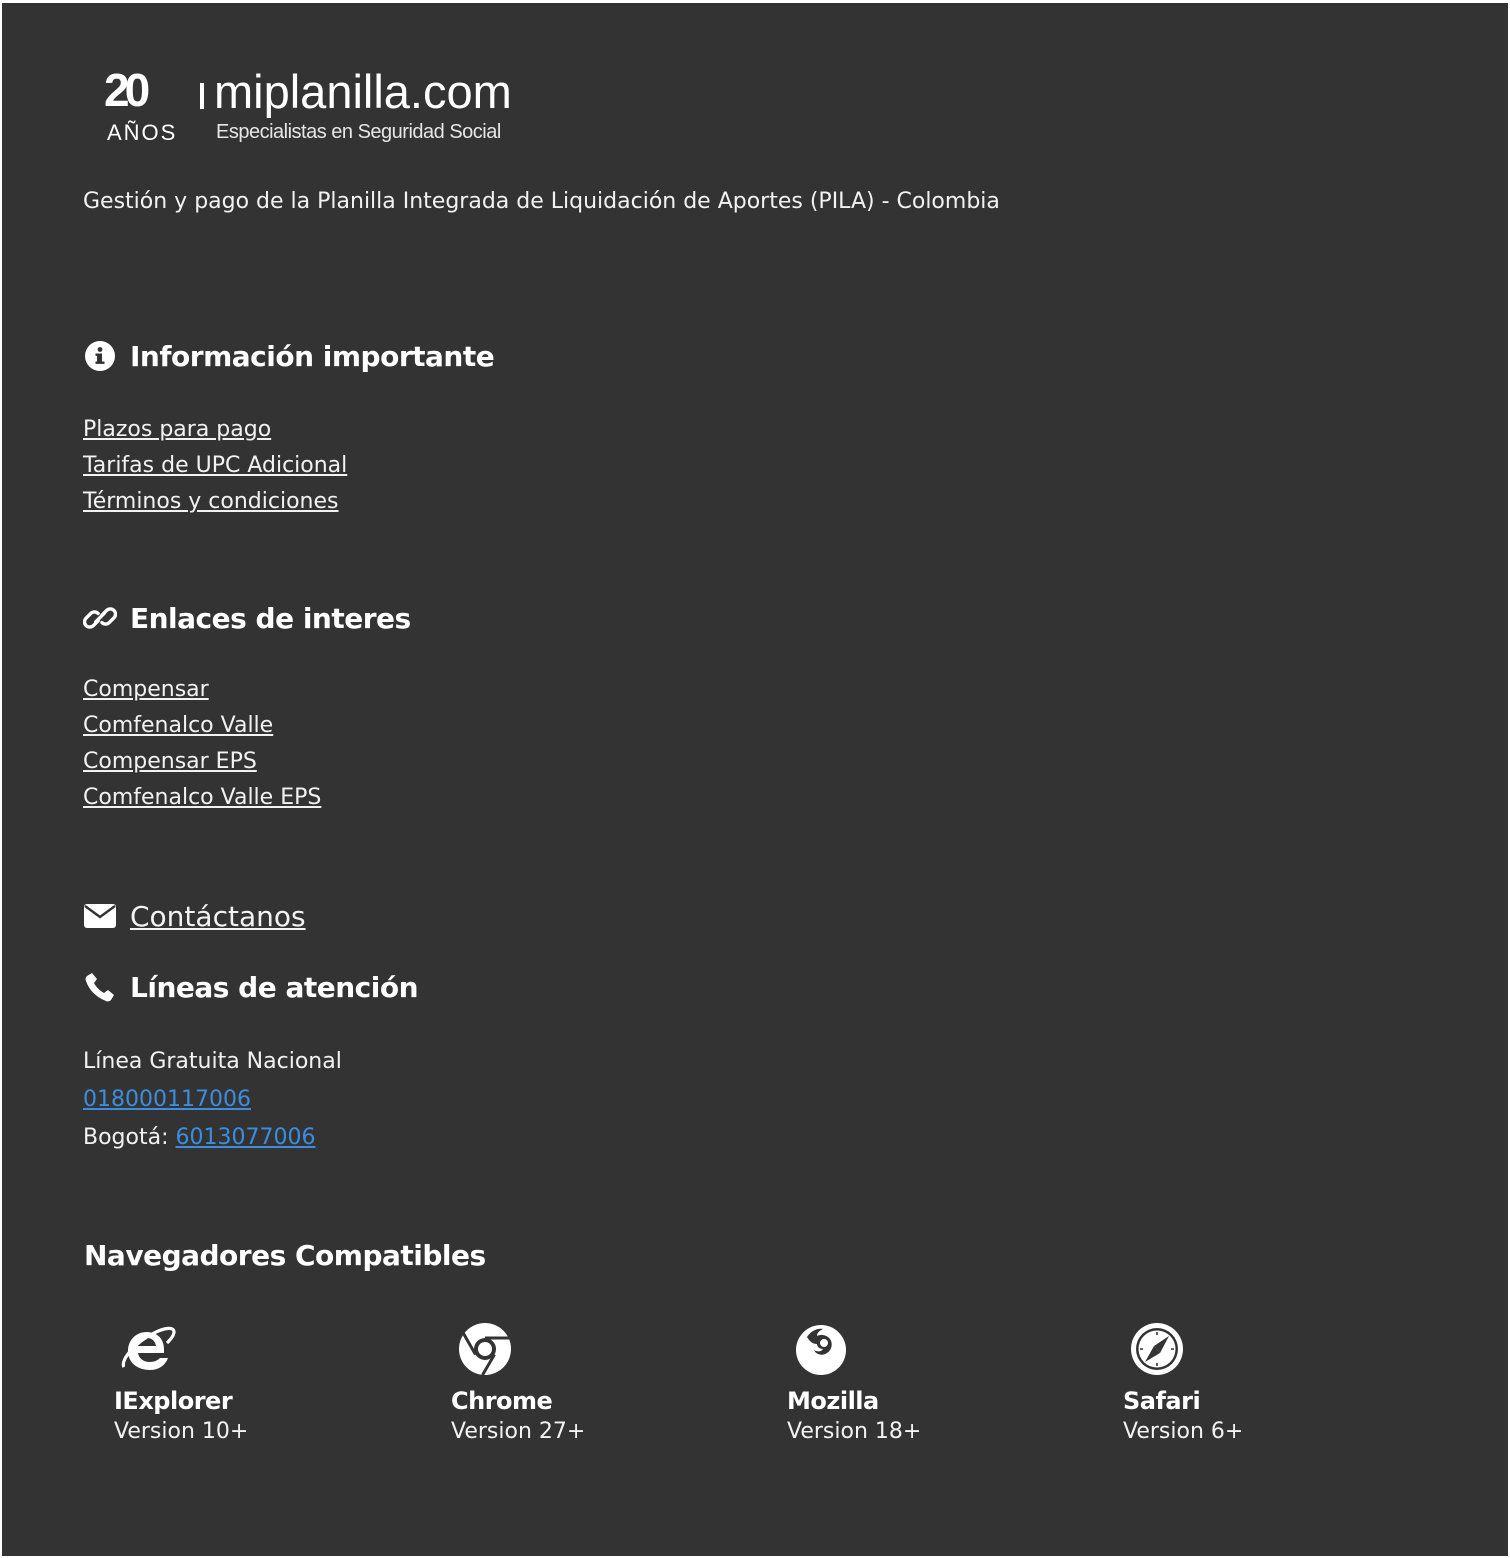 The height and width of the screenshot is (1558, 1510). I want to click on logo-brand-name: miplanilla.com, so click(363, 91).